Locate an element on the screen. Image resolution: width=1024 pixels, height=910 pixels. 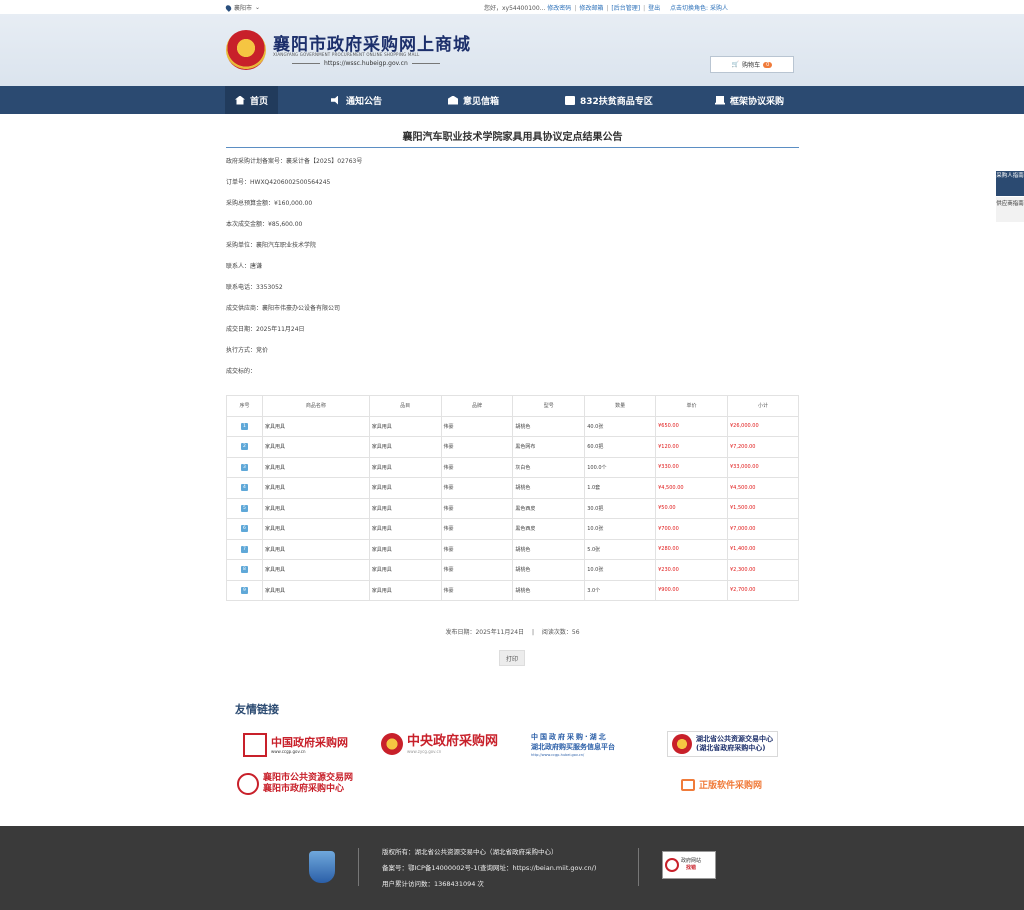
link-zycg: 中央政府采购网 www.zycg.gov.cn is located at coordinates (439, 744).